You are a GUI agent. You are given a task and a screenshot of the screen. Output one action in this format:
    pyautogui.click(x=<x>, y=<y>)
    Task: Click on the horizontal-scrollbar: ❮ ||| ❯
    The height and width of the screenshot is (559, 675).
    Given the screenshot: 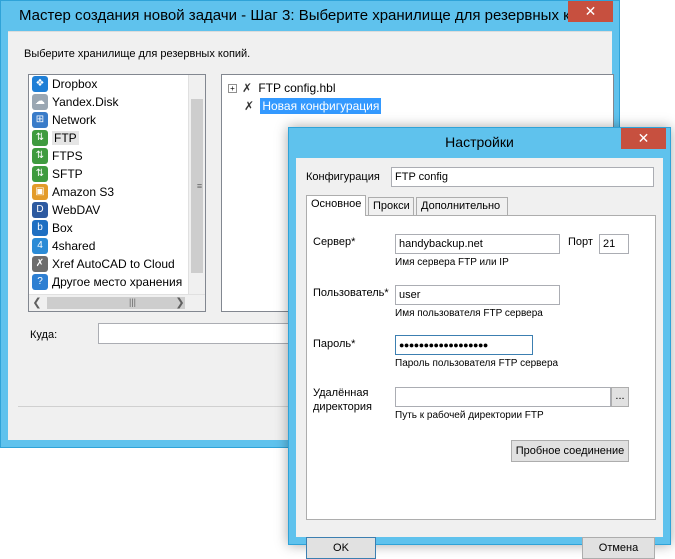 What is the action you would take?
    pyautogui.click(x=117, y=302)
    